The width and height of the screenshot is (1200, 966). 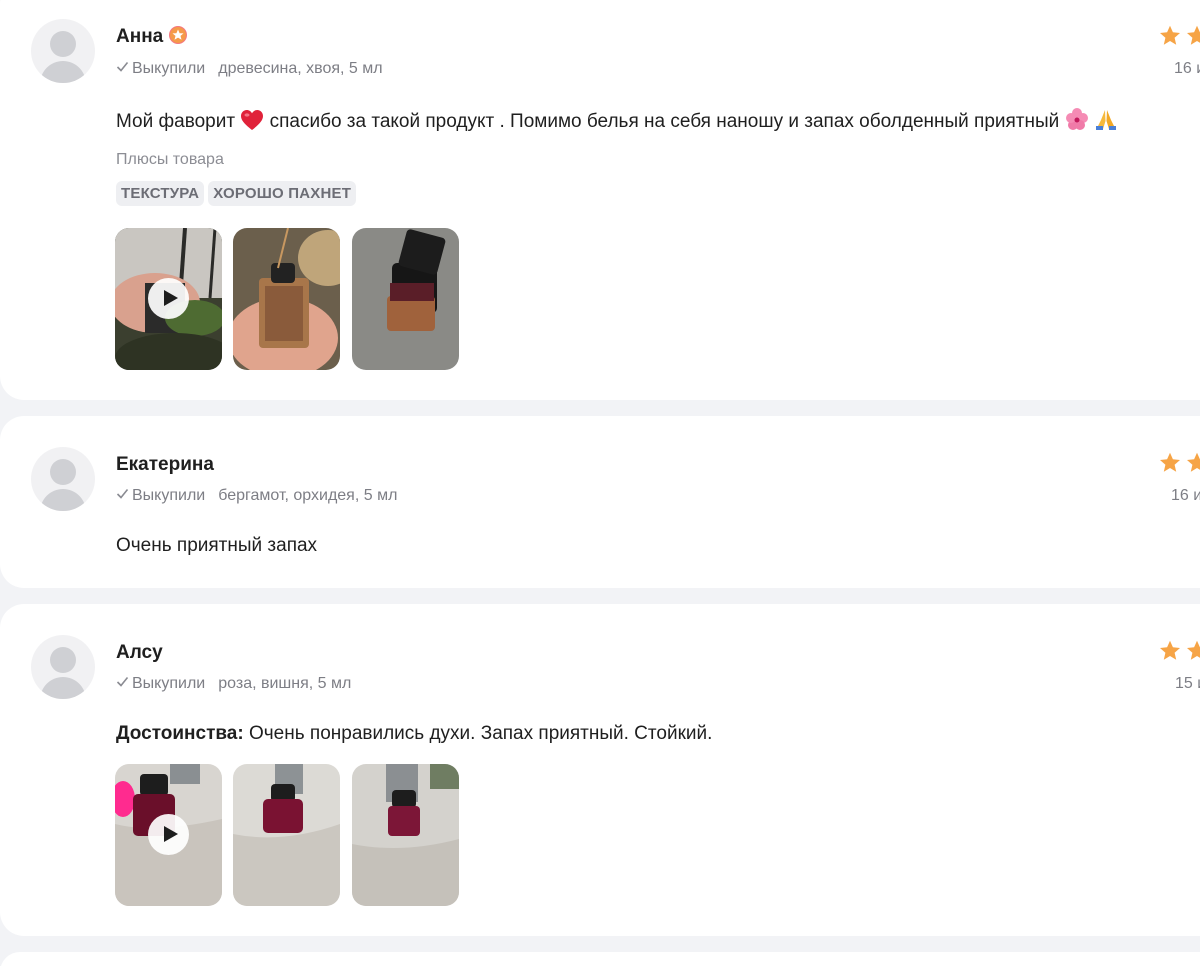 I want to click on folded-hands-emoji-icon, so click(x=1105, y=120).